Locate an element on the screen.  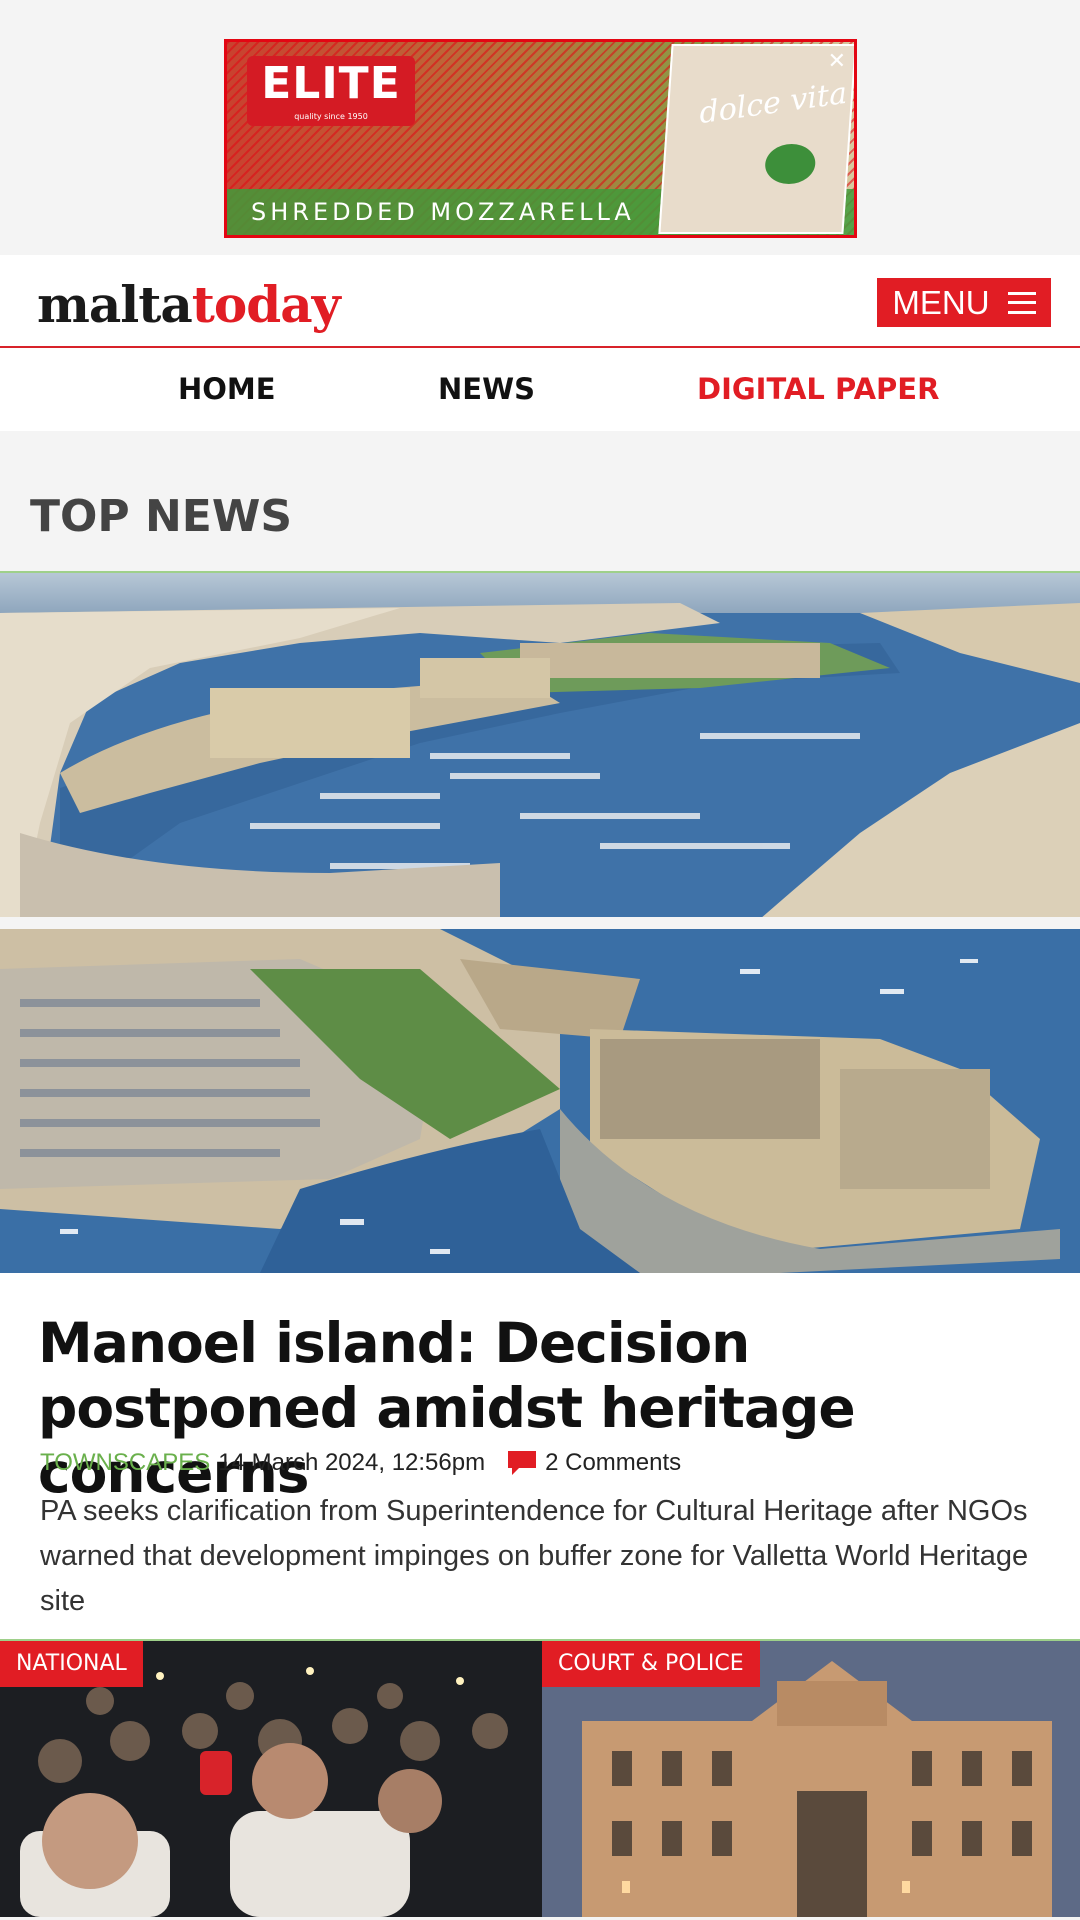
ad-tagline: SHREDDED MOZZARELLA is located at coordinates (443, 212).